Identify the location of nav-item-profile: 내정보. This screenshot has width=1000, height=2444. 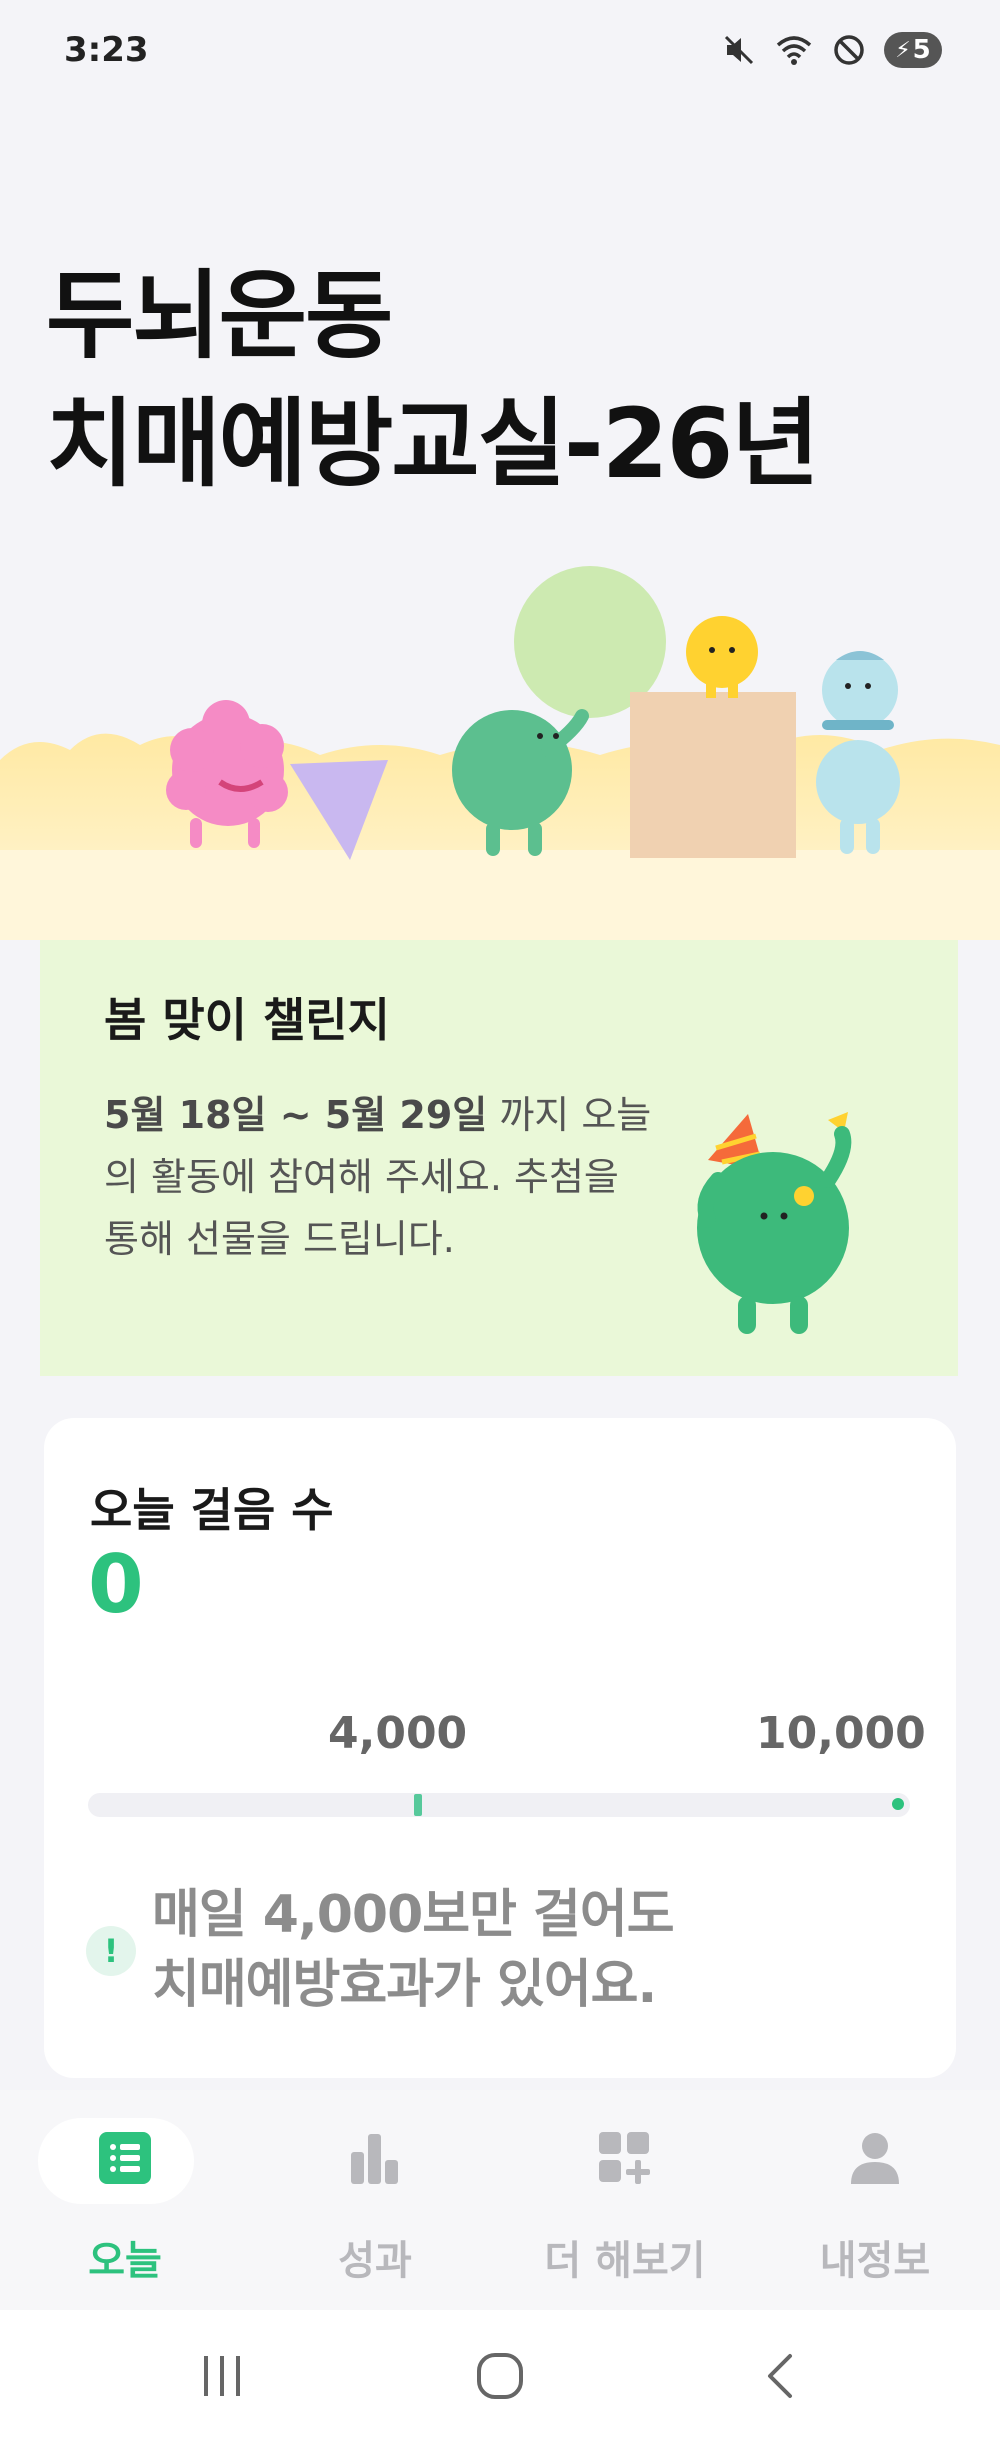
(875, 2200).